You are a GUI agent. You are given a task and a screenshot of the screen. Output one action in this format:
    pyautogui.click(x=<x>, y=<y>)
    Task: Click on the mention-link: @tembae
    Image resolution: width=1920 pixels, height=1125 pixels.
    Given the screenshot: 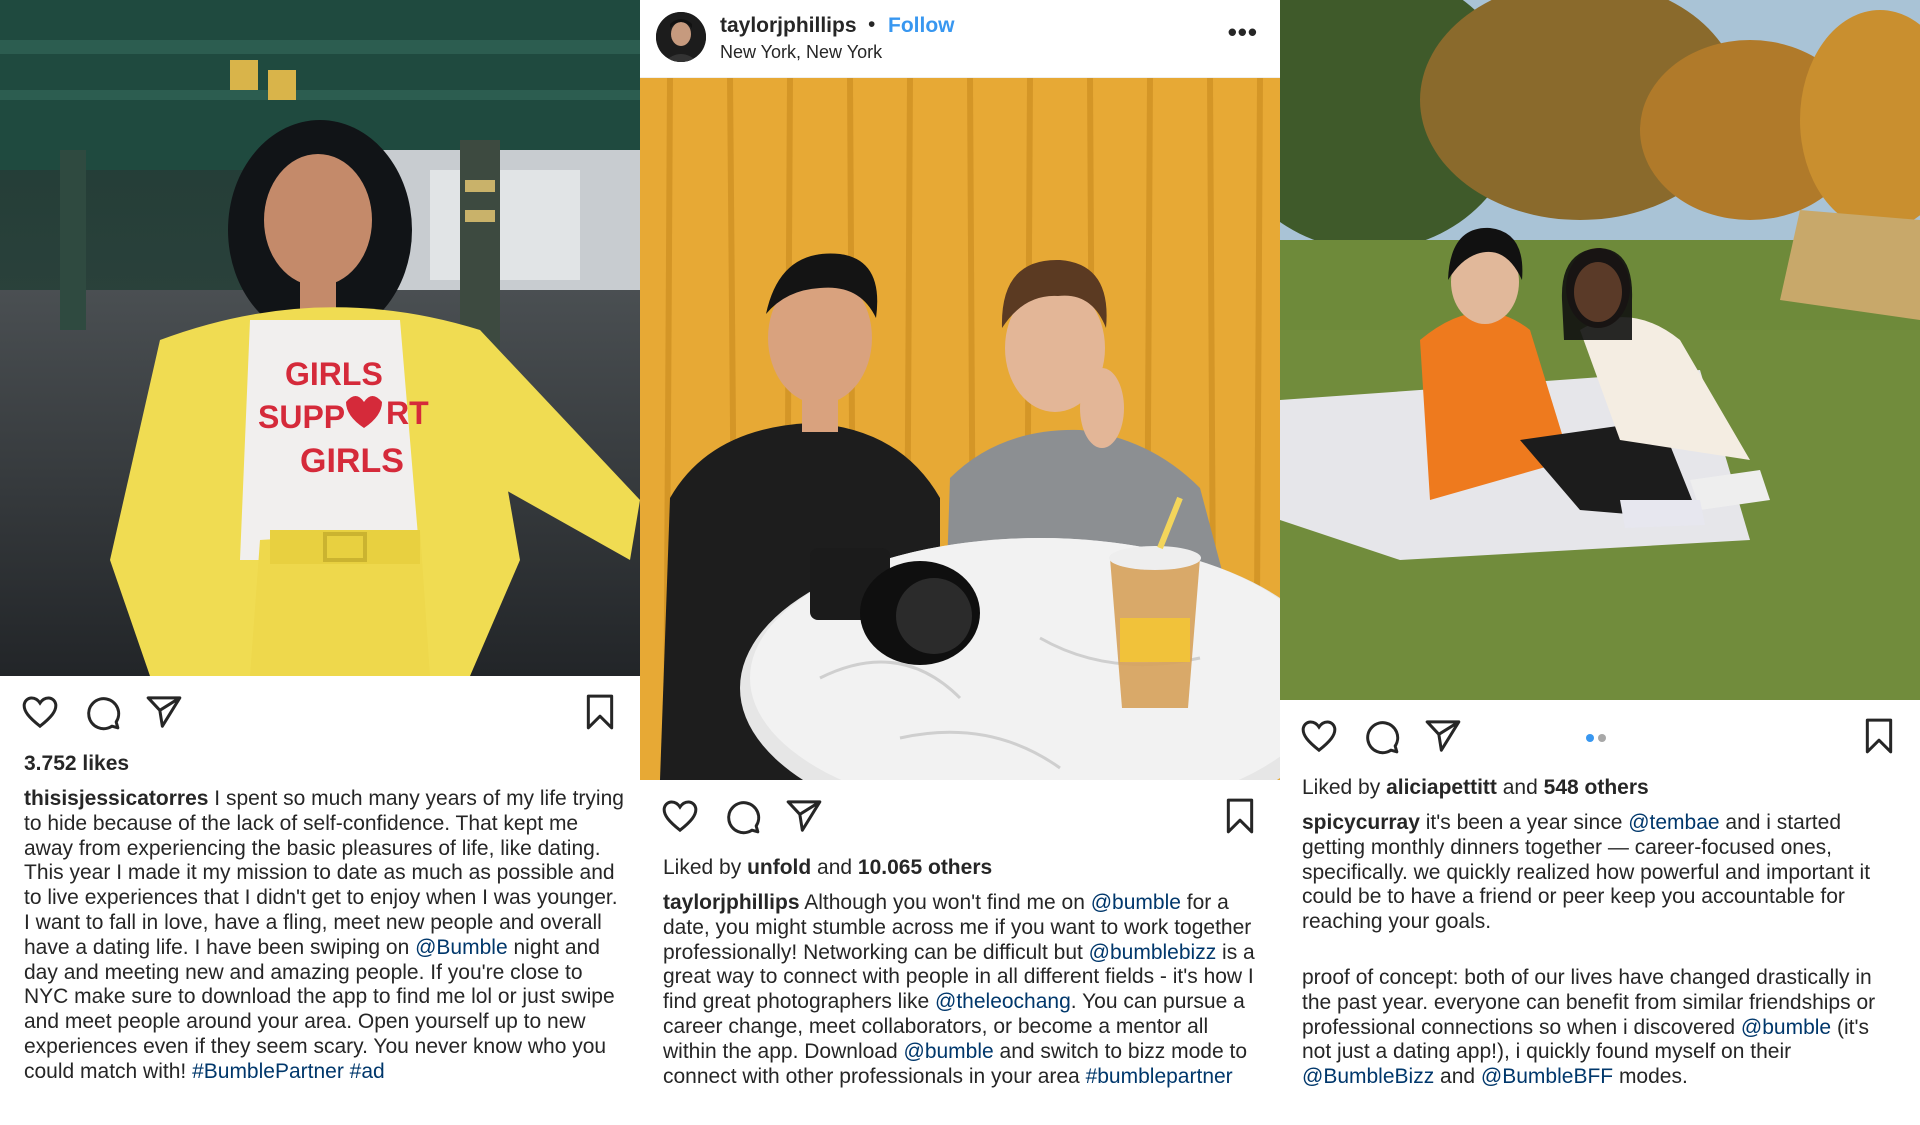 What is the action you would take?
    pyautogui.click(x=1673, y=822)
    